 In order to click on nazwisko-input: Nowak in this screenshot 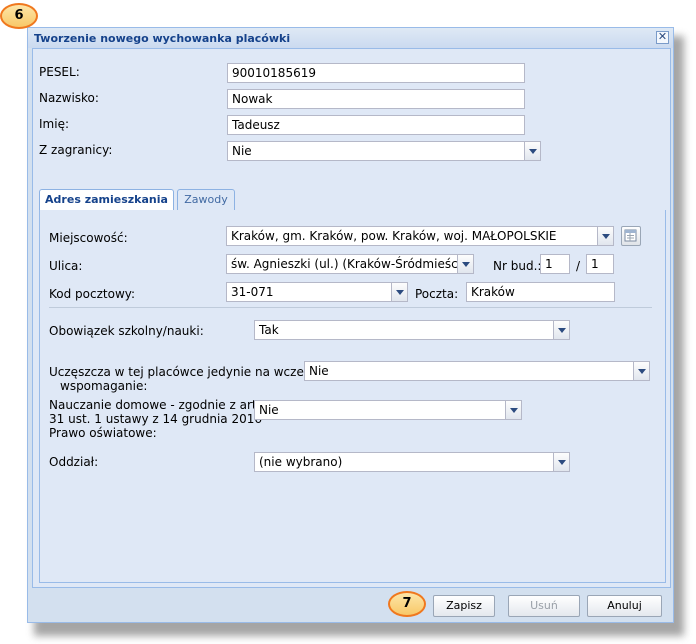, I will do `click(376, 99)`.